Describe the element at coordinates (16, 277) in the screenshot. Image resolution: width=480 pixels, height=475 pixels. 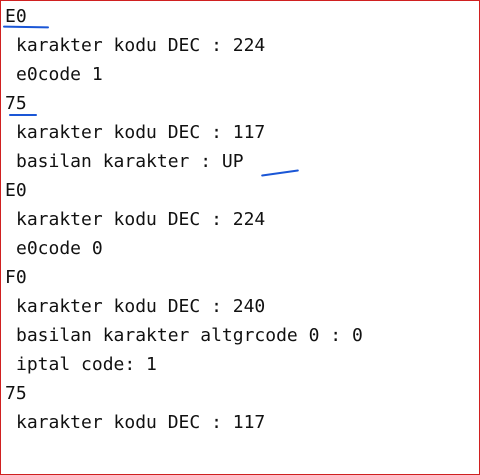
I see `log-line-hex-f0: F0` at that location.